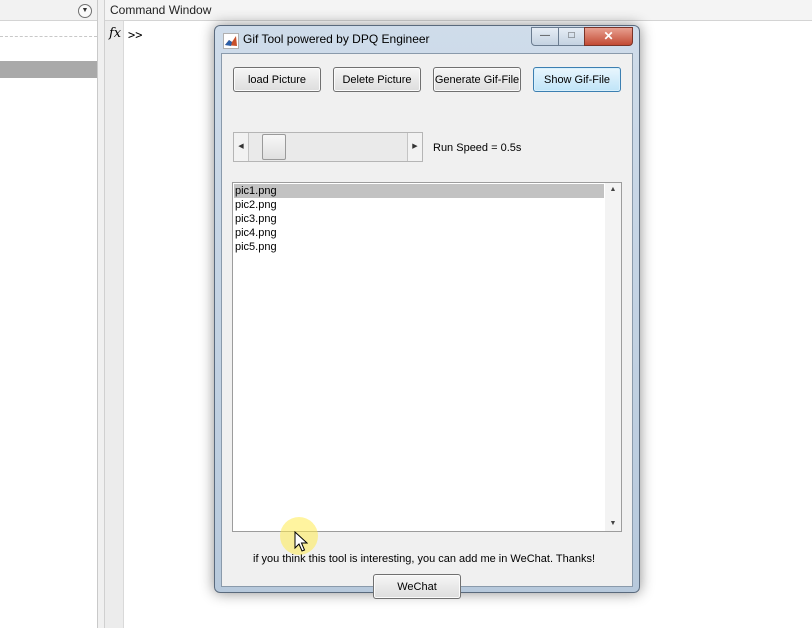  What do you see at coordinates (477, 148) in the screenshot?
I see `run-speed-label: Run Speed = 0.5s` at bounding box center [477, 148].